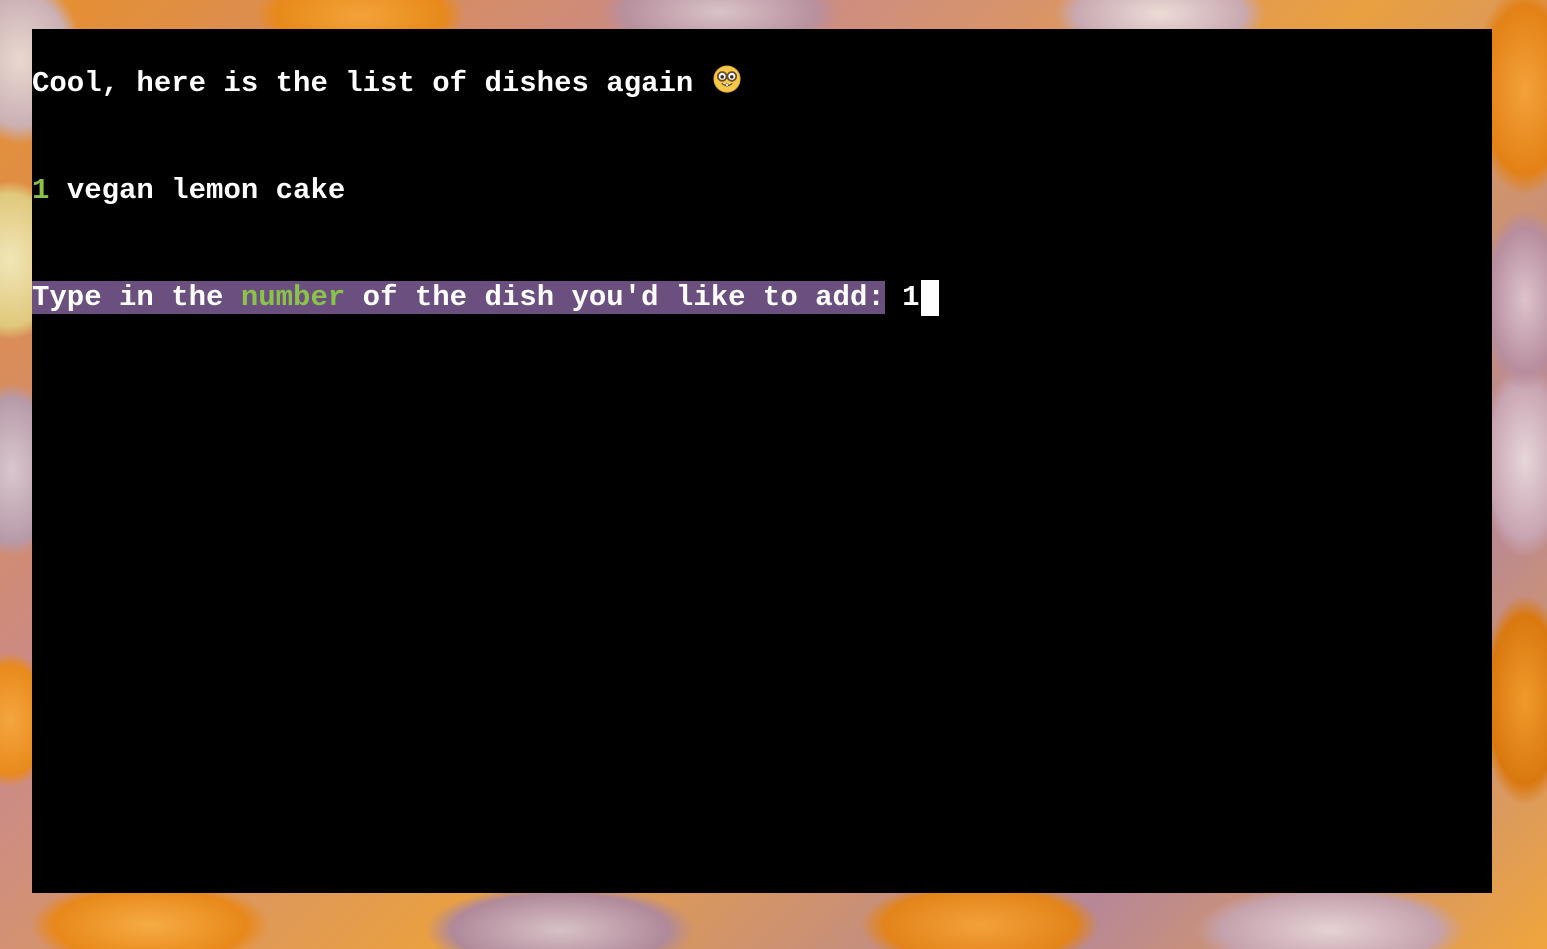 The height and width of the screenshot is (949, 1547). Describe the element at coordinates (363, 83) in the screenshot. I see `heading-text: Cool, here is the list of dishes again` at that location.